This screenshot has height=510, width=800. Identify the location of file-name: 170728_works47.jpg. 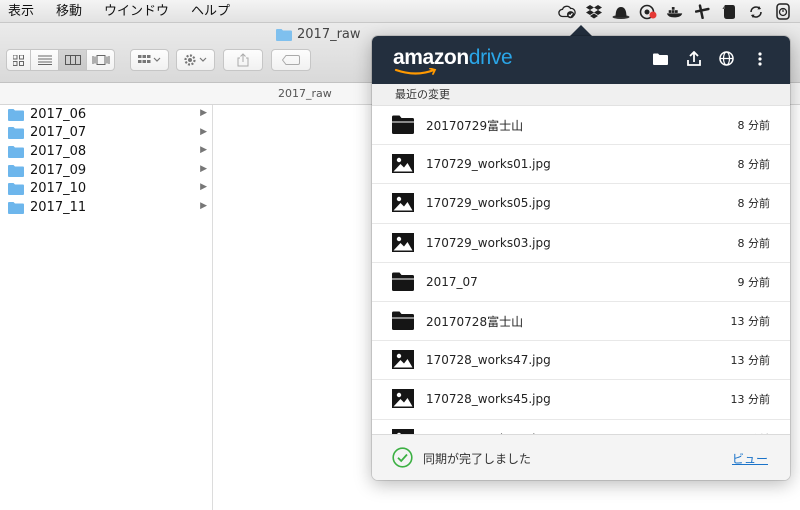
(488, 360).